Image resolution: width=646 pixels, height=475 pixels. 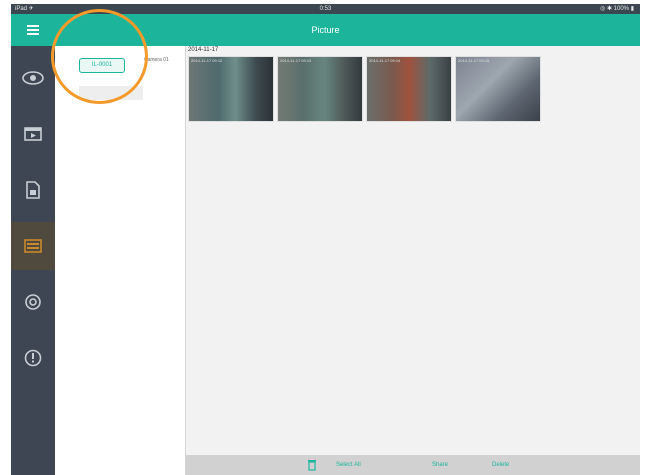 What do you see at coordinates (385, 60) in the screenshot?
I see `thumbnail-caption: 2014-11-17 09:14` at bounding box center [385, 60].